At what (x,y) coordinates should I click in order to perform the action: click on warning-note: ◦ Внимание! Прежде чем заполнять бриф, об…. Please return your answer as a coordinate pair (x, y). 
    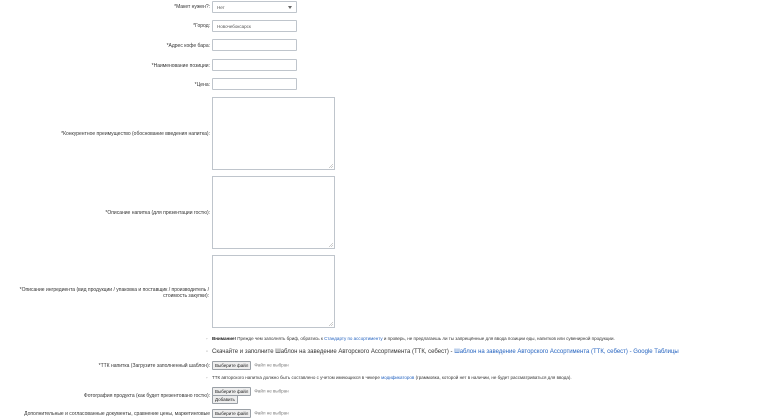
    Looking at the image, I should click on (410, 339).